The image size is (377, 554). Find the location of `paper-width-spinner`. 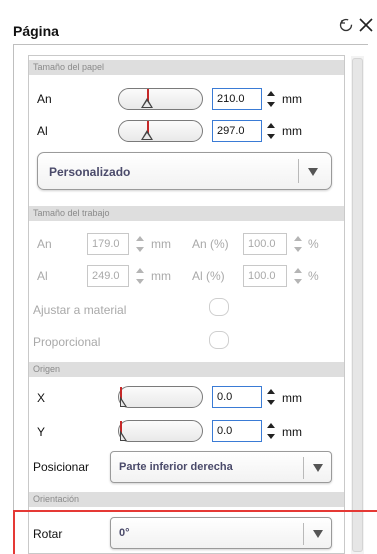

paper-width-spinner is located at coordinates (271, 99).